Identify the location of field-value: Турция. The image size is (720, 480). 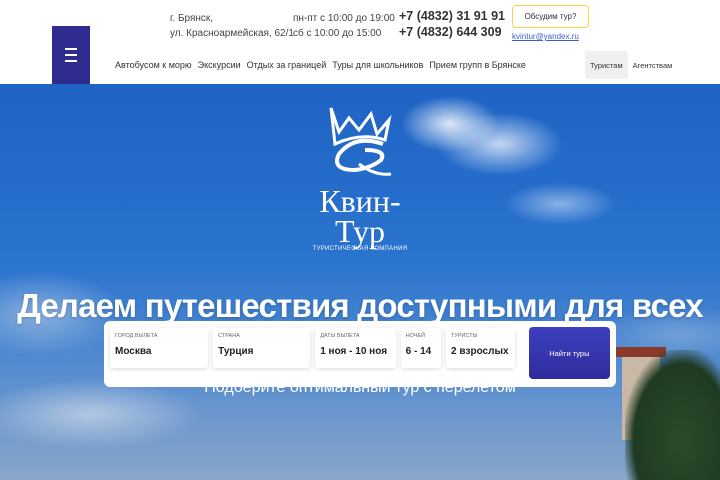
(236, 351).